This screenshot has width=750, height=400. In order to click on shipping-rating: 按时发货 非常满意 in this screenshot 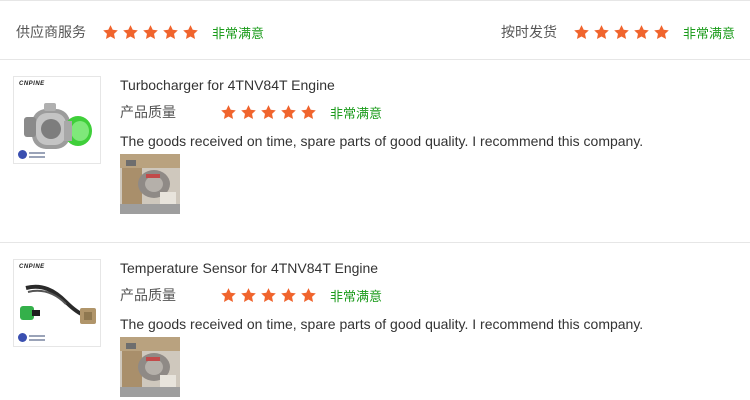, I will do `click(618, 32)`.